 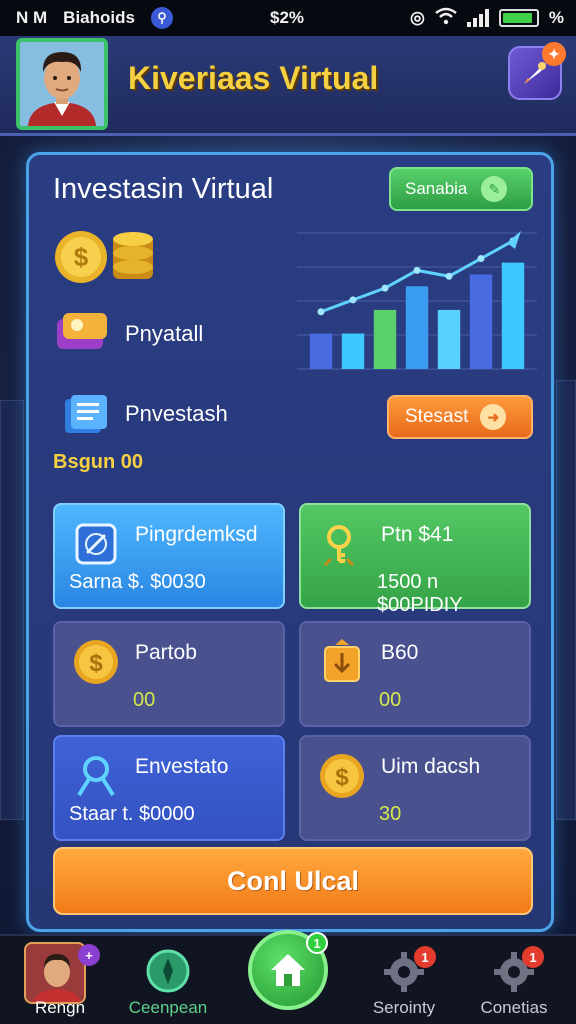 I want to click on card-title: Envestato, so click(x=182, y=766).